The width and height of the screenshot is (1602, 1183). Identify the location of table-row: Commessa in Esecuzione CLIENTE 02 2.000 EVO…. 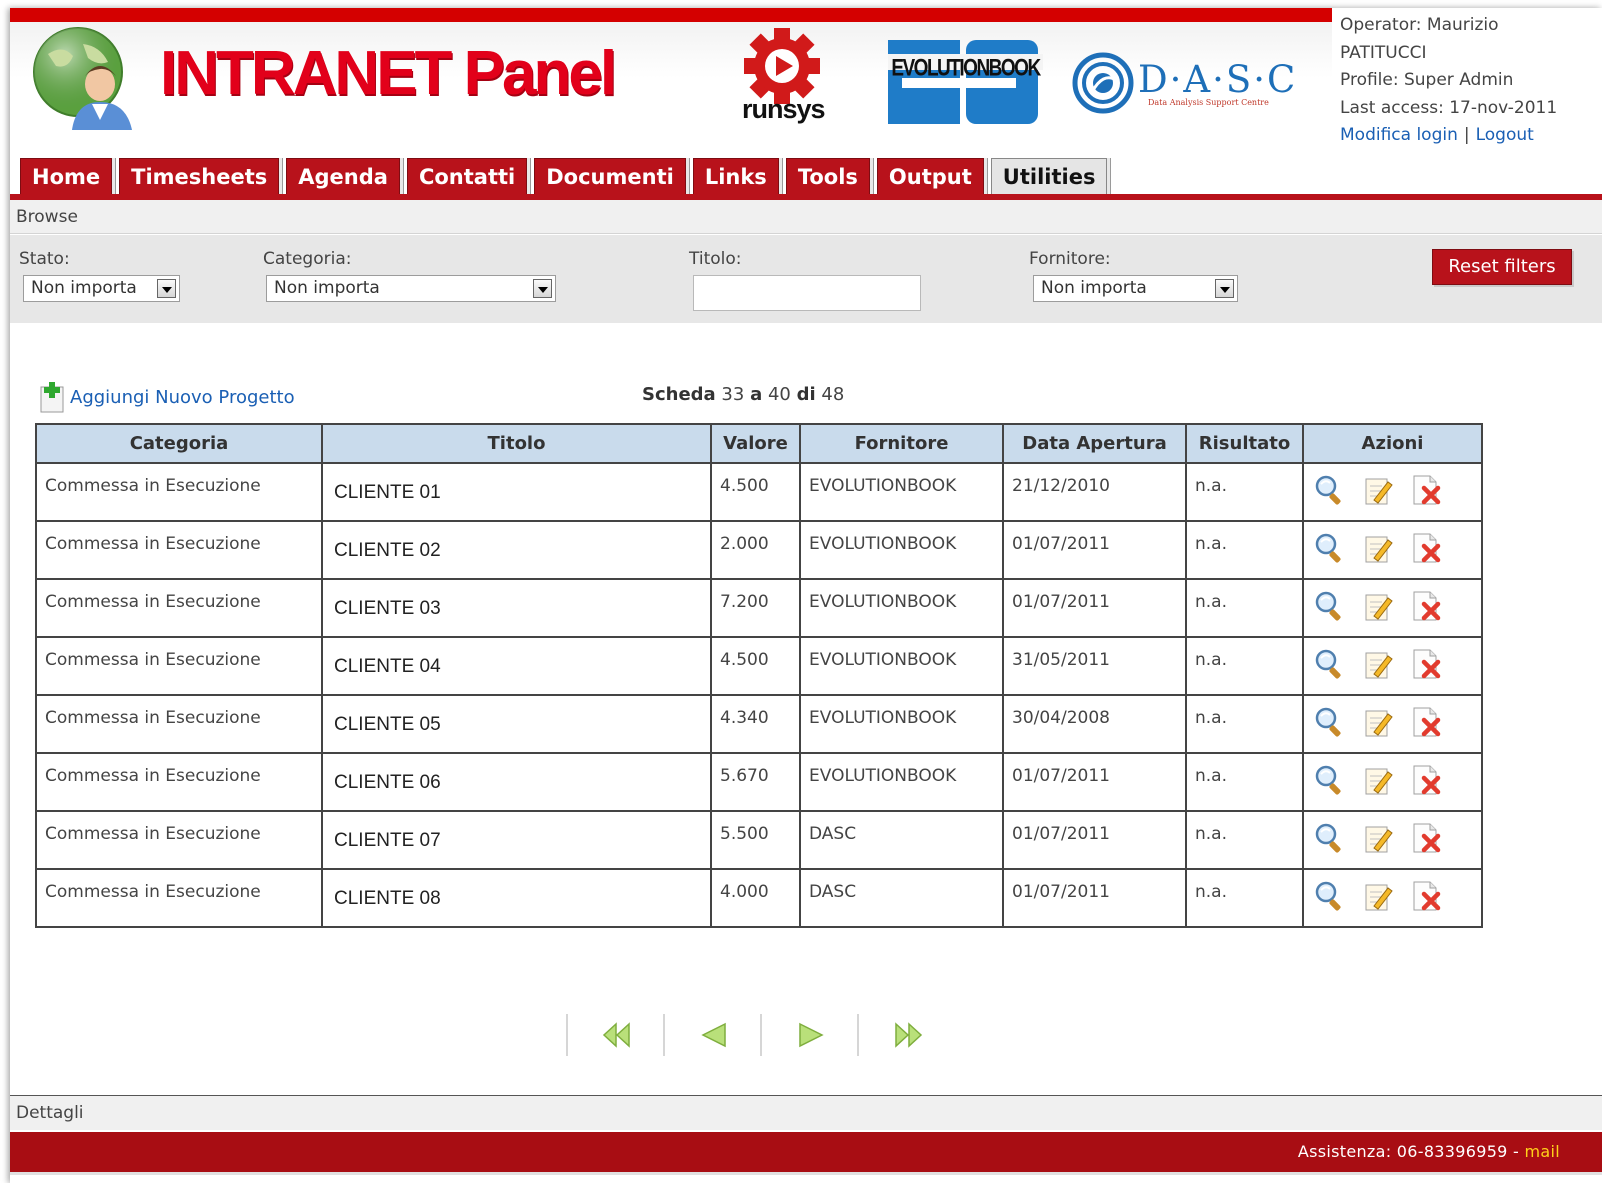
(759, 550).